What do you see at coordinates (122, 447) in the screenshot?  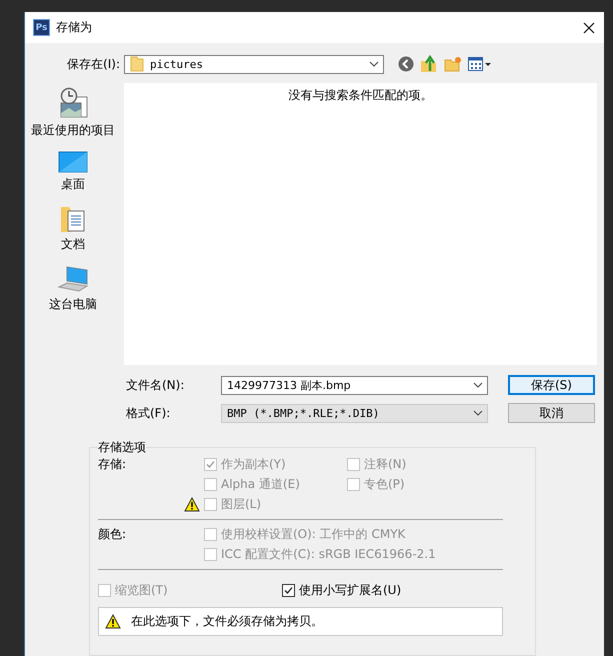 I see `group-title: 存储选项` at bounding box center [122, 447].